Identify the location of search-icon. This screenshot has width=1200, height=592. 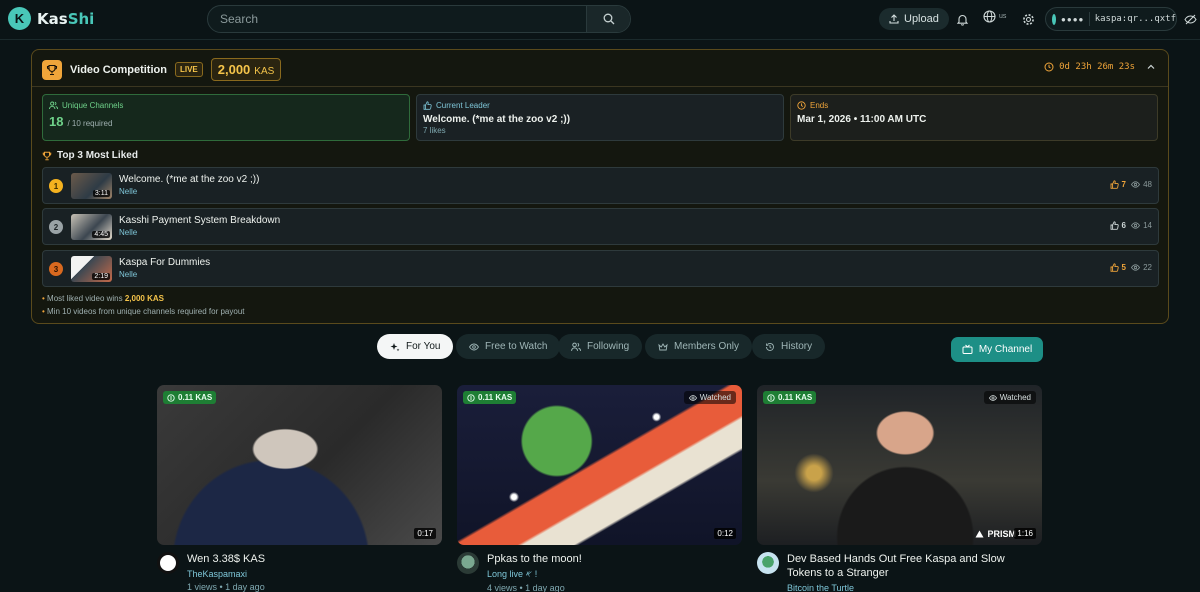
(608, 19).